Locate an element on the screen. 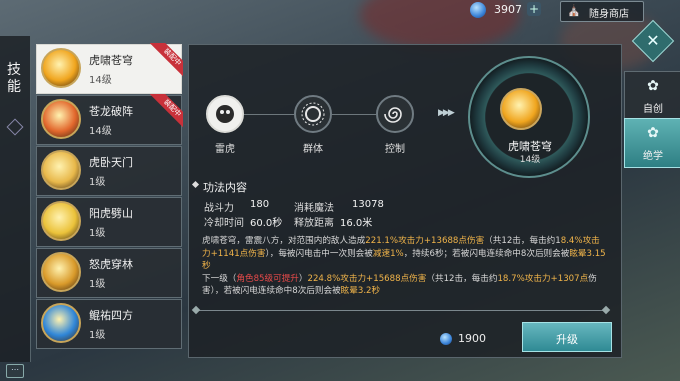 The width and height of the screenshot is (680, 381). skill-name: 虎卧天门 is located at coordinates (111, 162).